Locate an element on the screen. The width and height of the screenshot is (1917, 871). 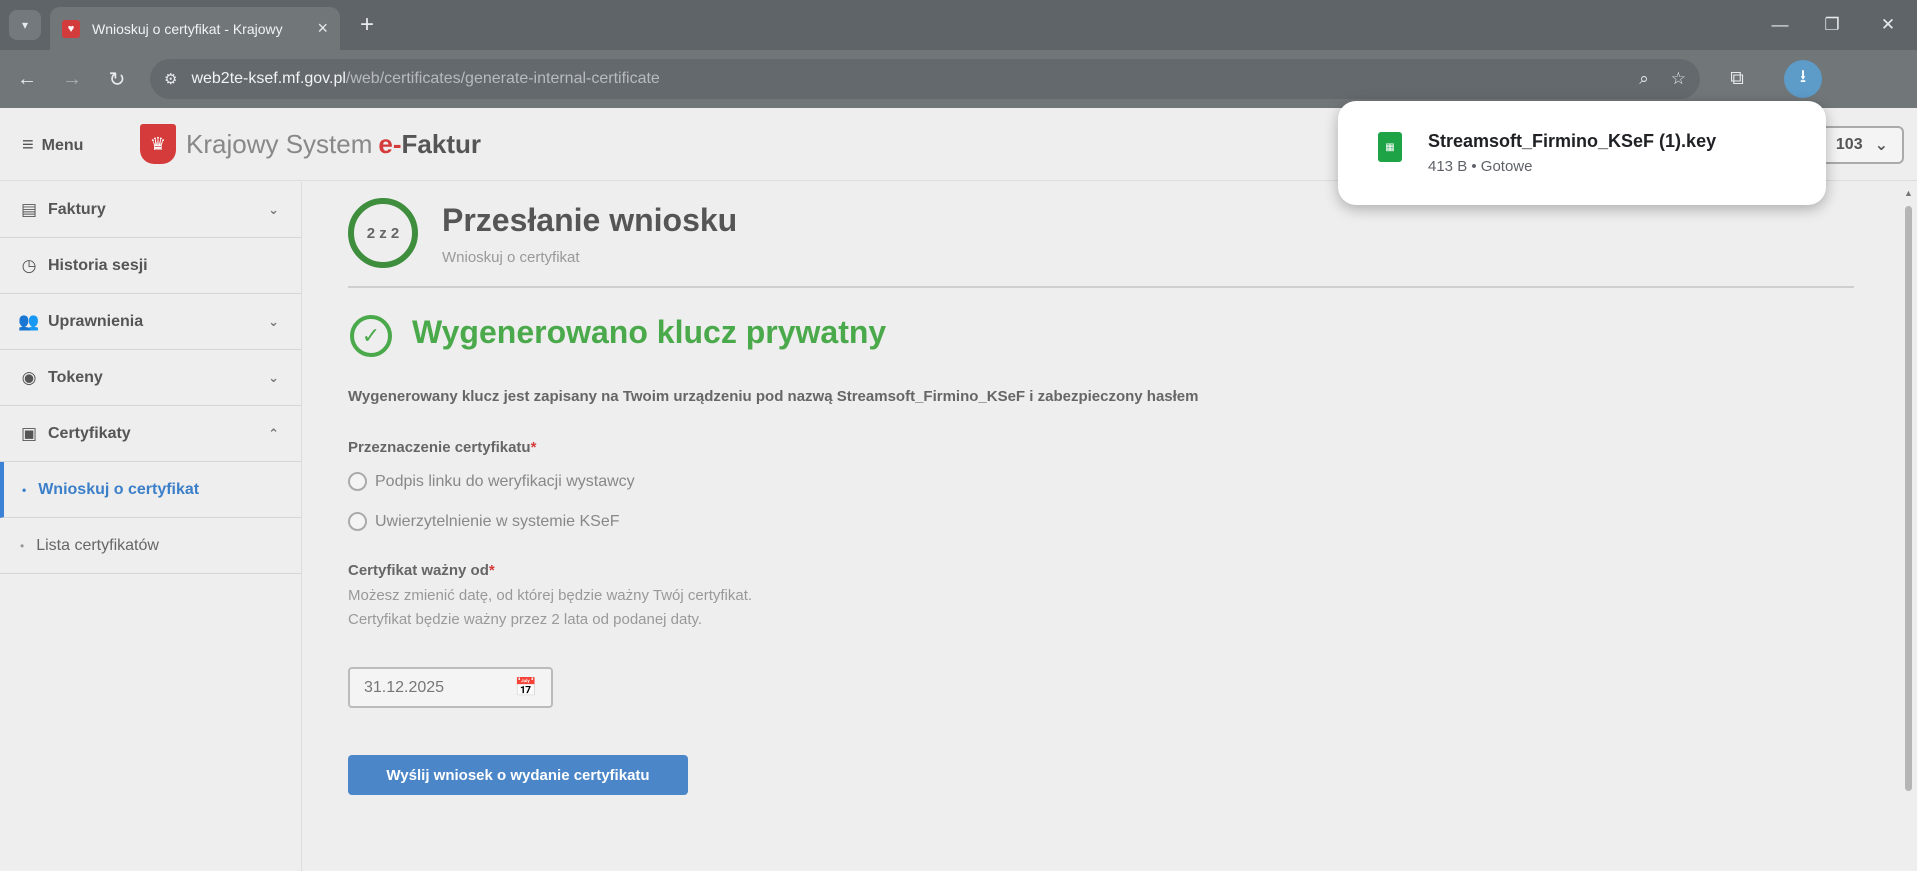
tab-title: Wnioskuj o certyfikat - Krajowy is located at coordinates (187, 28).